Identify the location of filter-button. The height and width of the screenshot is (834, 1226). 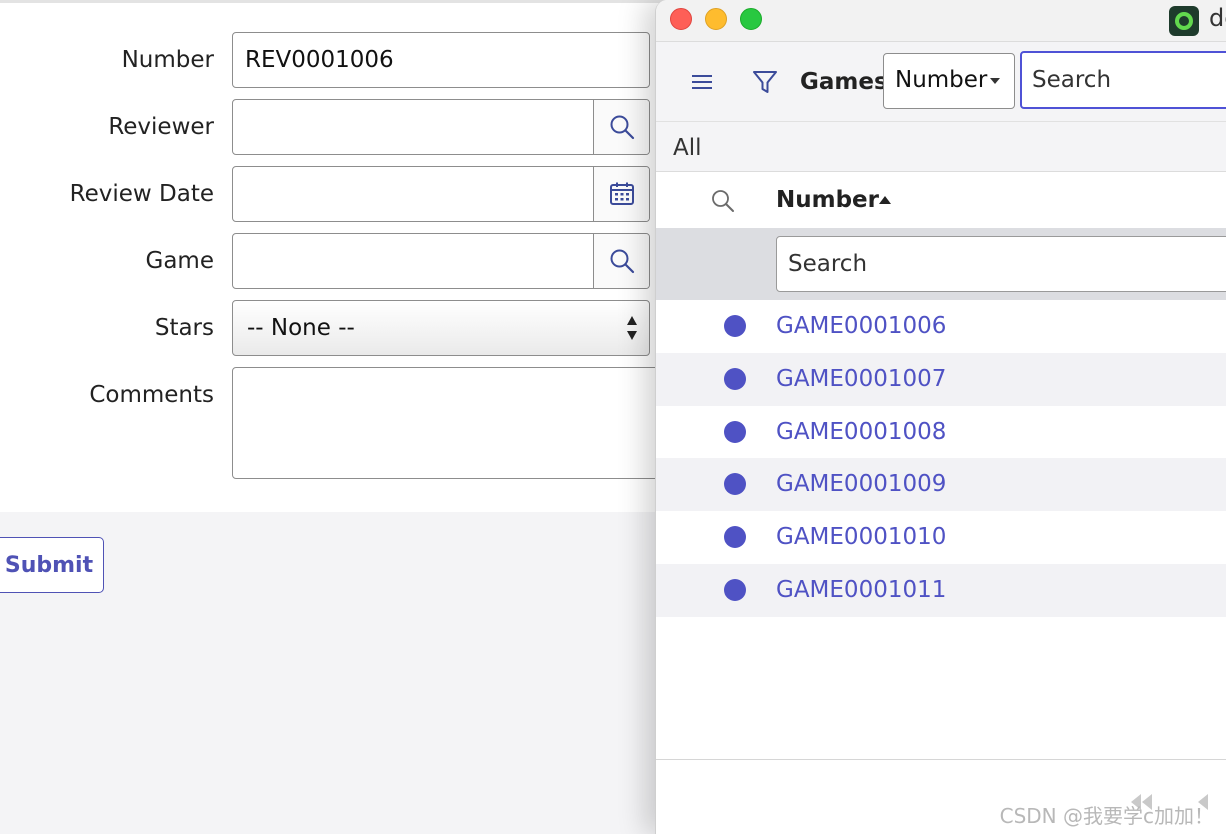
(765, 82).